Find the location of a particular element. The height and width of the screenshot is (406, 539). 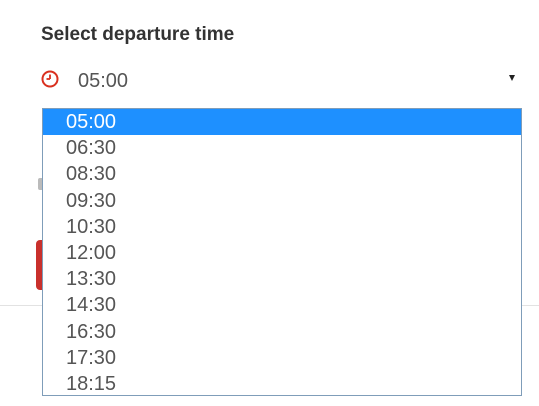

option-0930: 09:30 is located at coordinates (282, 201).